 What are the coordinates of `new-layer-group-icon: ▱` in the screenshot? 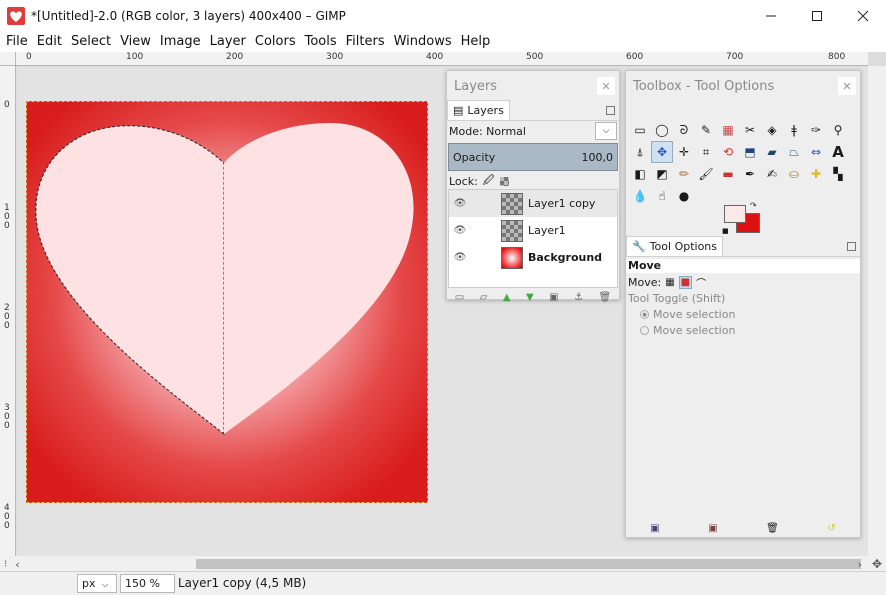 It's located at (484, 297).